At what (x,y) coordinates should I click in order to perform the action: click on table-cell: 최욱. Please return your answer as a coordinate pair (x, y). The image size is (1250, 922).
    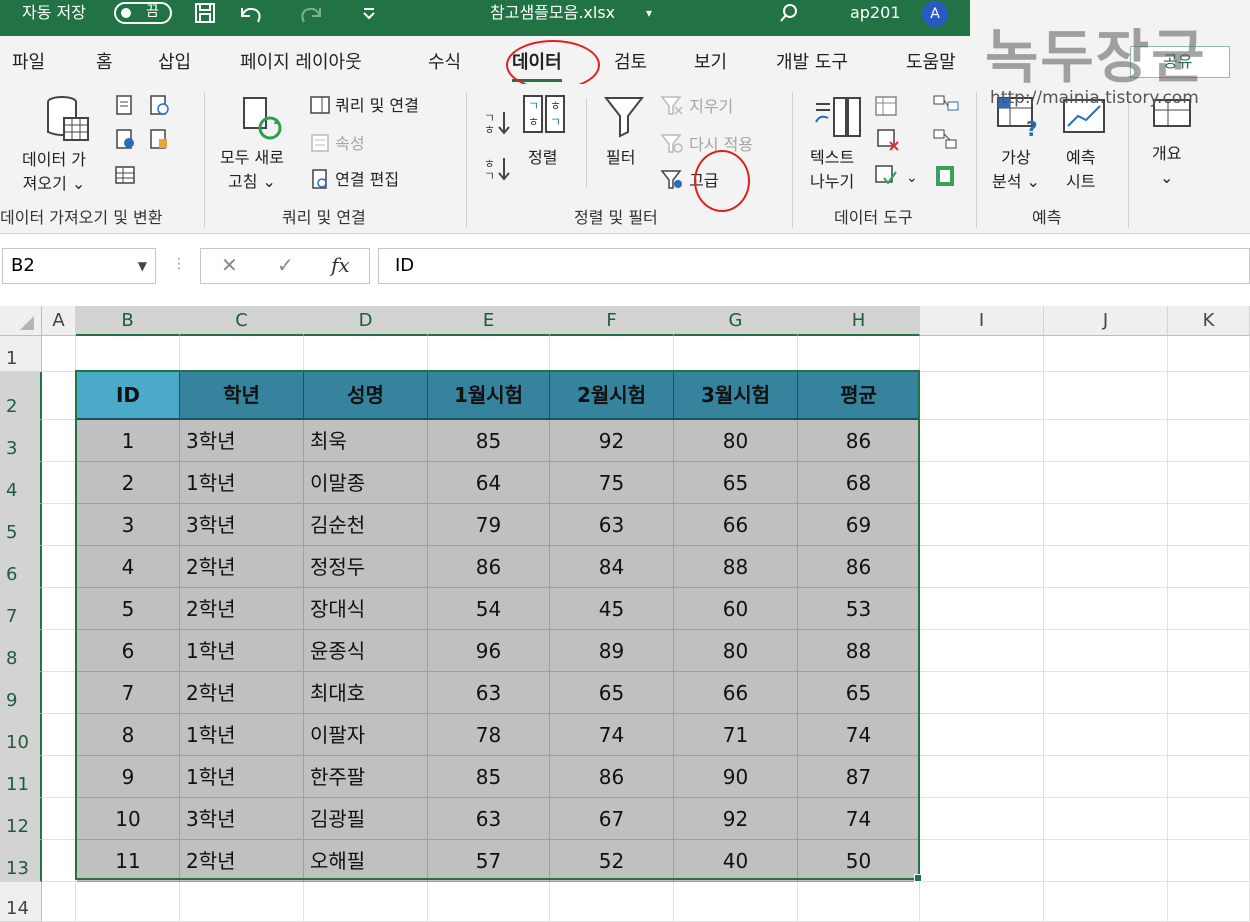
    Looking at the image, I should click on (366, 441).